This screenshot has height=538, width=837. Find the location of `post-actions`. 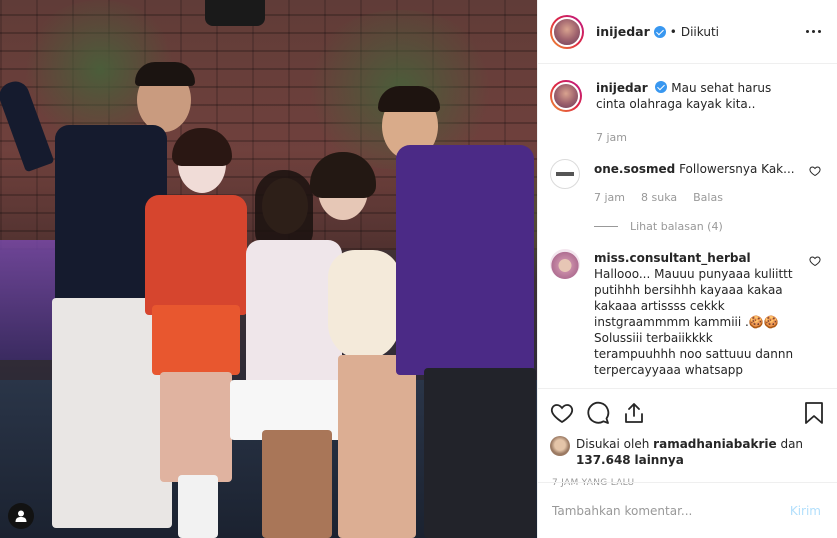

post-actions is located at coordinates (687, 412).